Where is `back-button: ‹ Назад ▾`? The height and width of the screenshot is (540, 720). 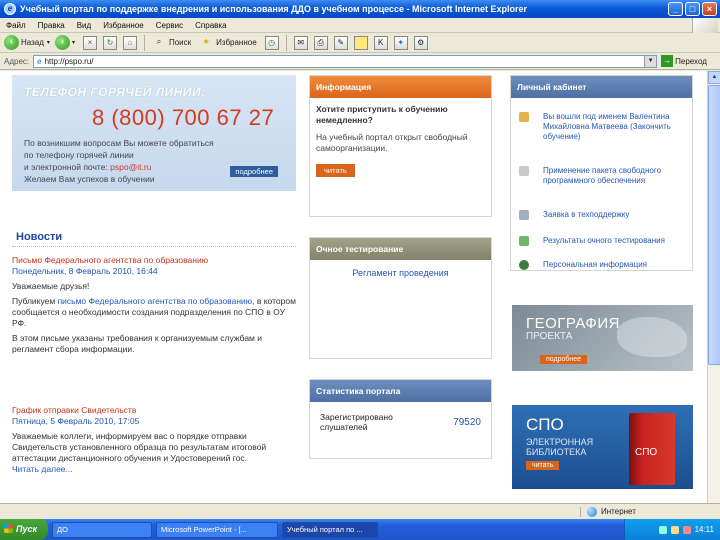 back-button: ‹ Назад ▾ is located at coordinates (27, 42).